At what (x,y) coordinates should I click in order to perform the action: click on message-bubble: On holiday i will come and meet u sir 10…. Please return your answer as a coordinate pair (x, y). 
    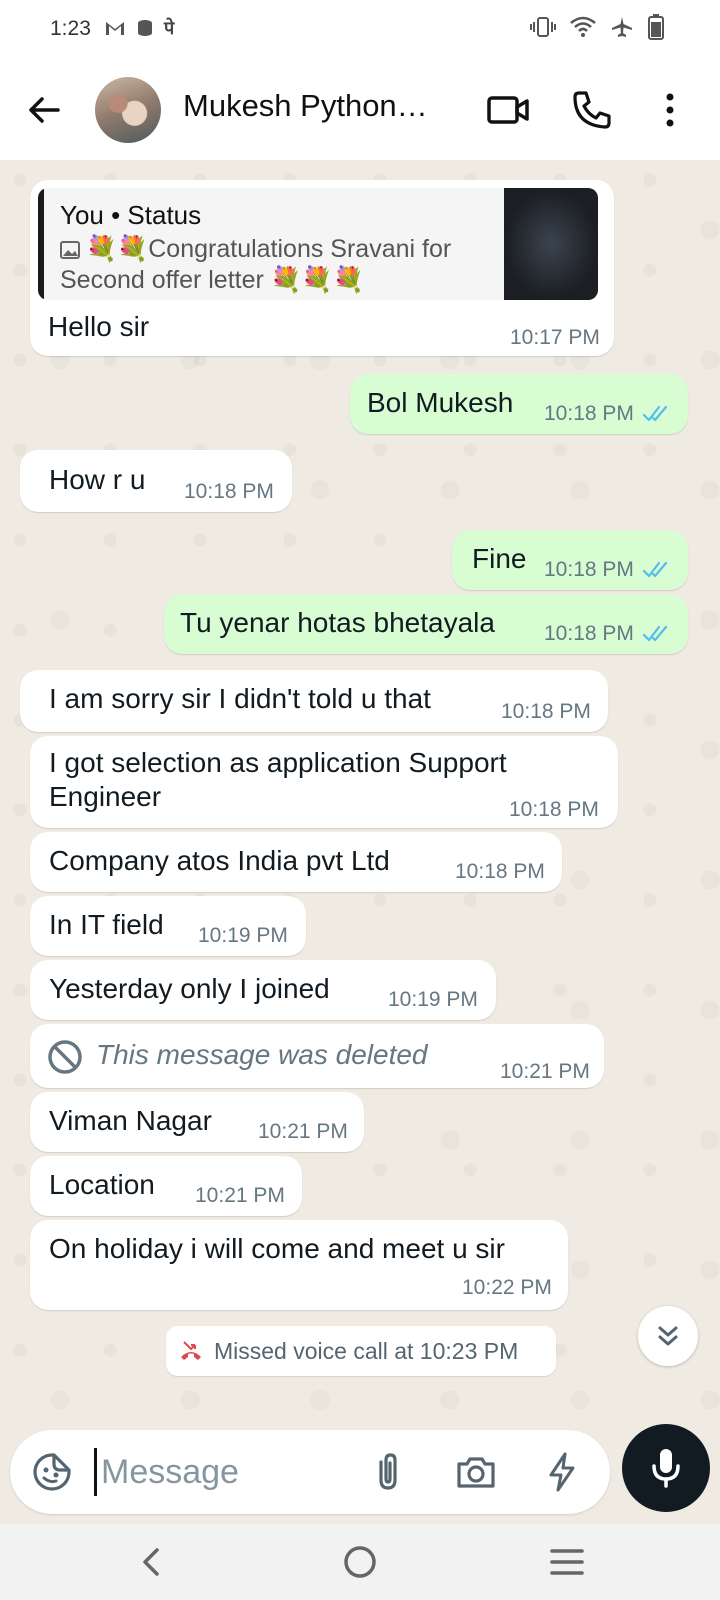
    Looking at the image, I should click on (299, 1265).